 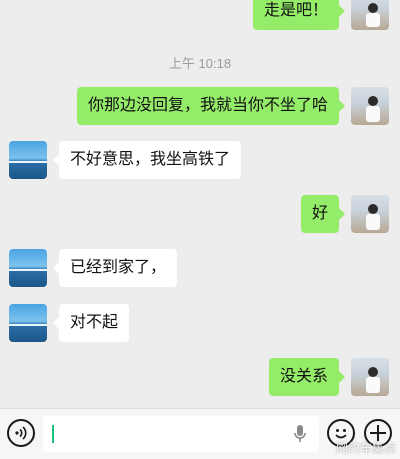 I want to click on message-row: 已经到家了，, so click(x=200, y=268).